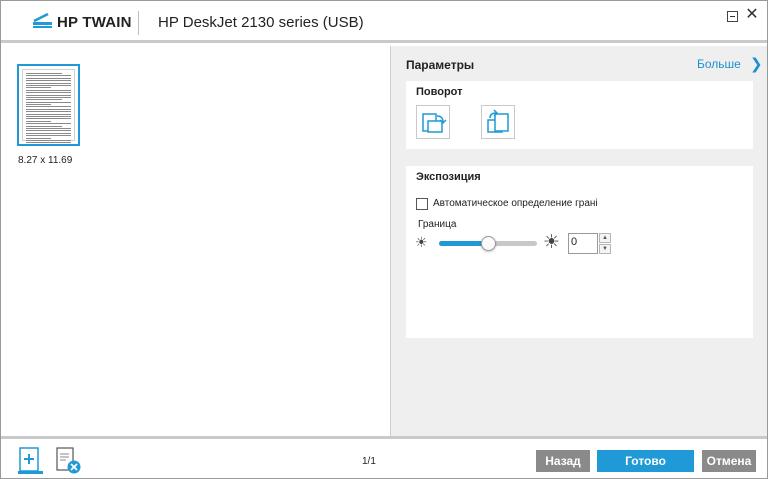 This screenshot has height=479, width=768. Describe the element at coordinates (756, 64) in the screenshot. I see `chevron-right-icon: ❯` at that location.